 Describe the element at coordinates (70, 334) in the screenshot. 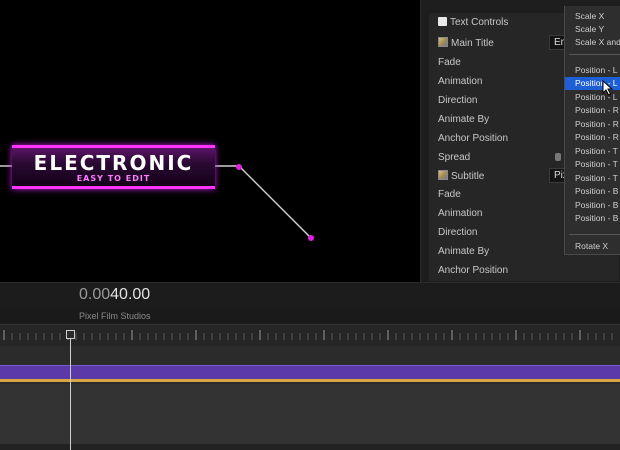

I see `playhead-handle` at that location.